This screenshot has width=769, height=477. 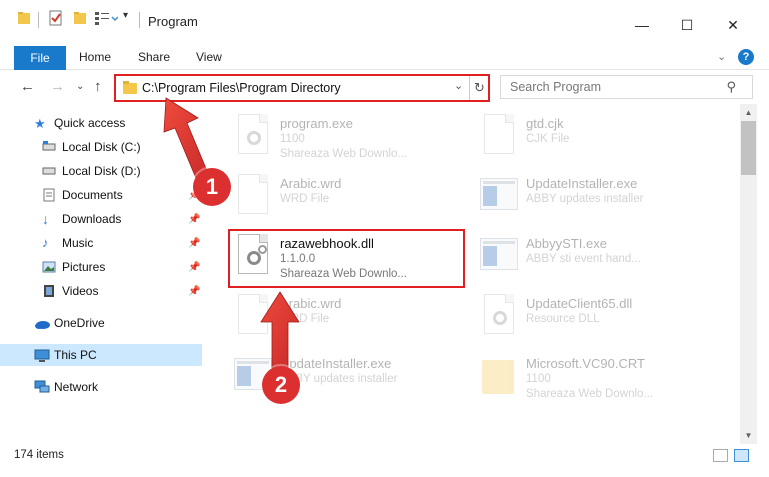 I want to click on search-placeholder: Search Program, so click(x=556, y=87).